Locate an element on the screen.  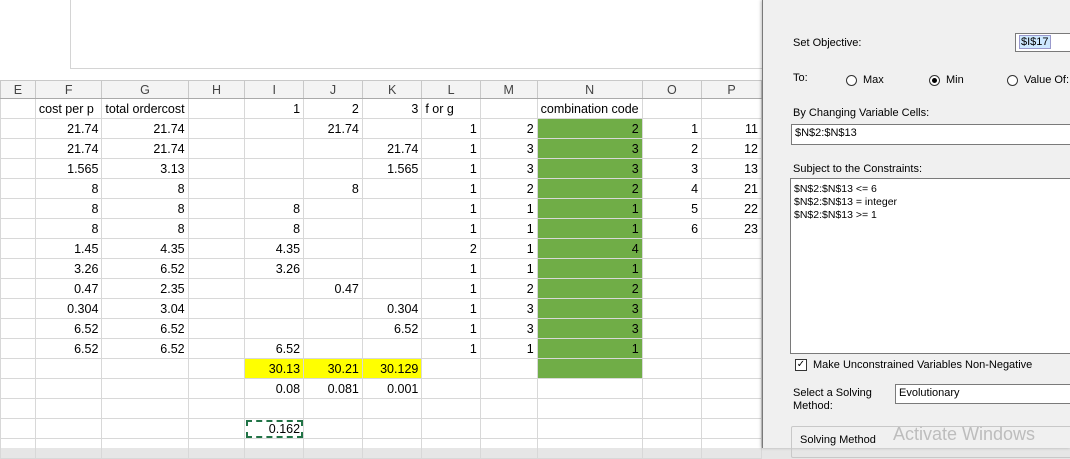
cell-i16 is located at coordinates (274, 408).